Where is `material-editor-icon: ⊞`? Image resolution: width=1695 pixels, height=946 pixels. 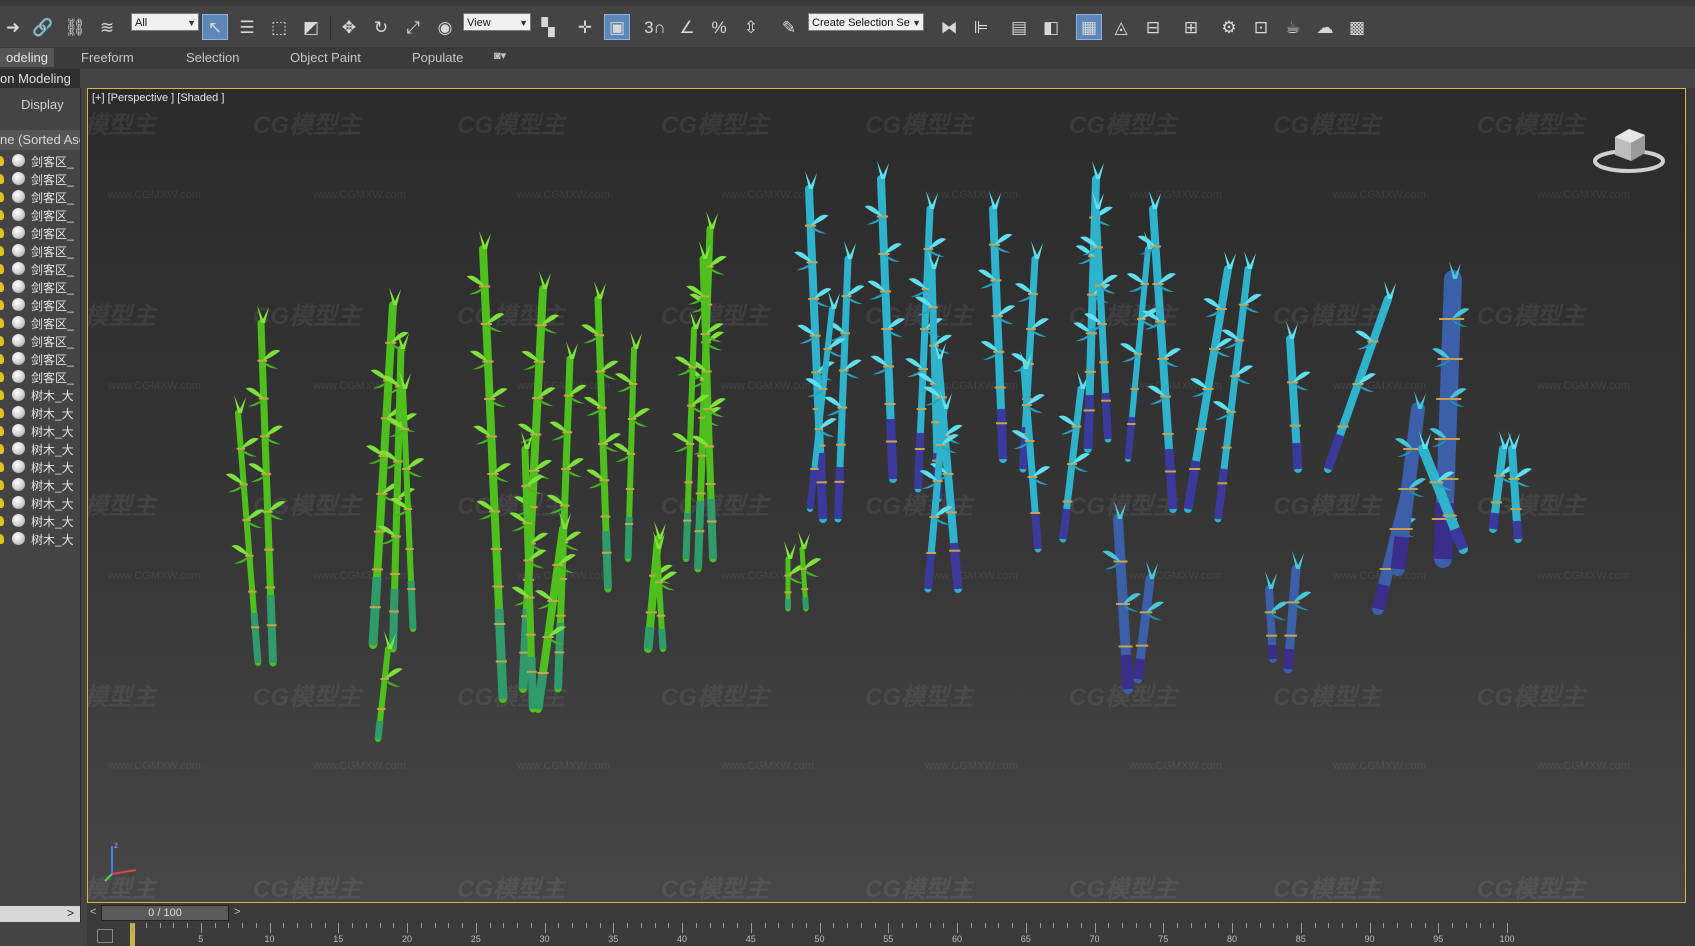
material-editor-icon: ⊞ is located at coordinates (1191, 27).